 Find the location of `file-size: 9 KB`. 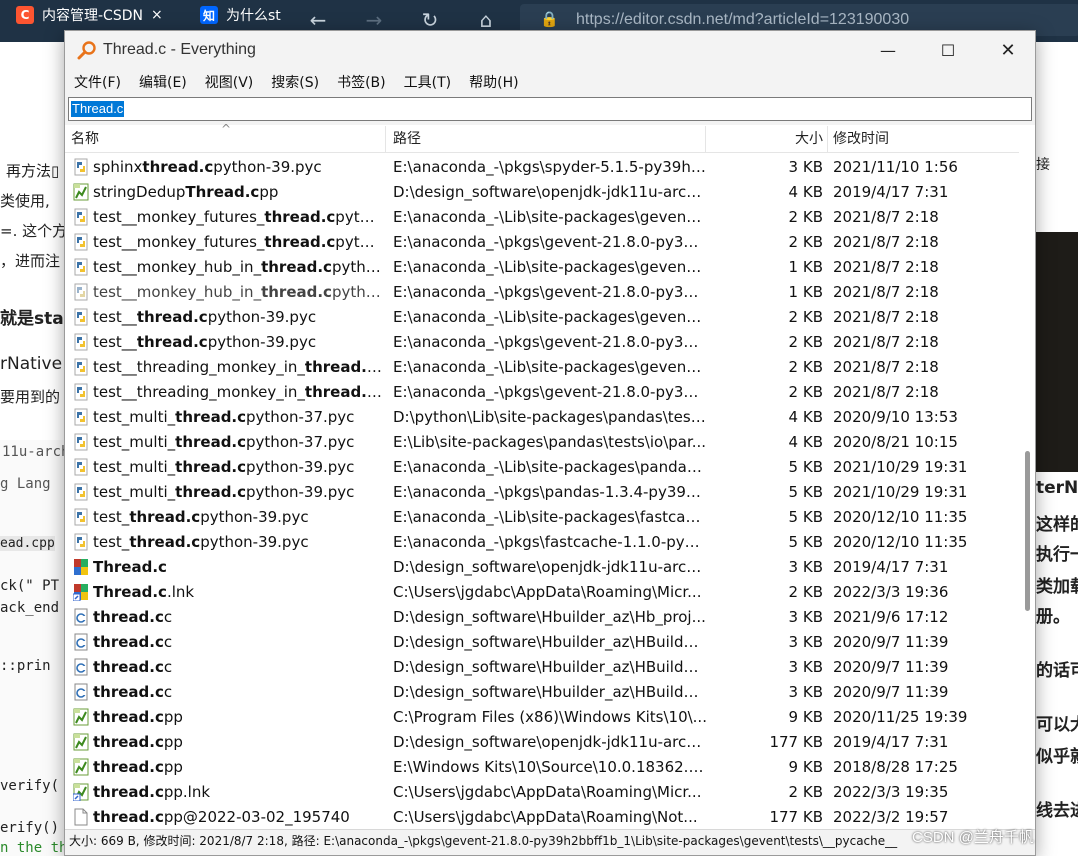

file-size: 9 KB is located at coordinates (805, 767).